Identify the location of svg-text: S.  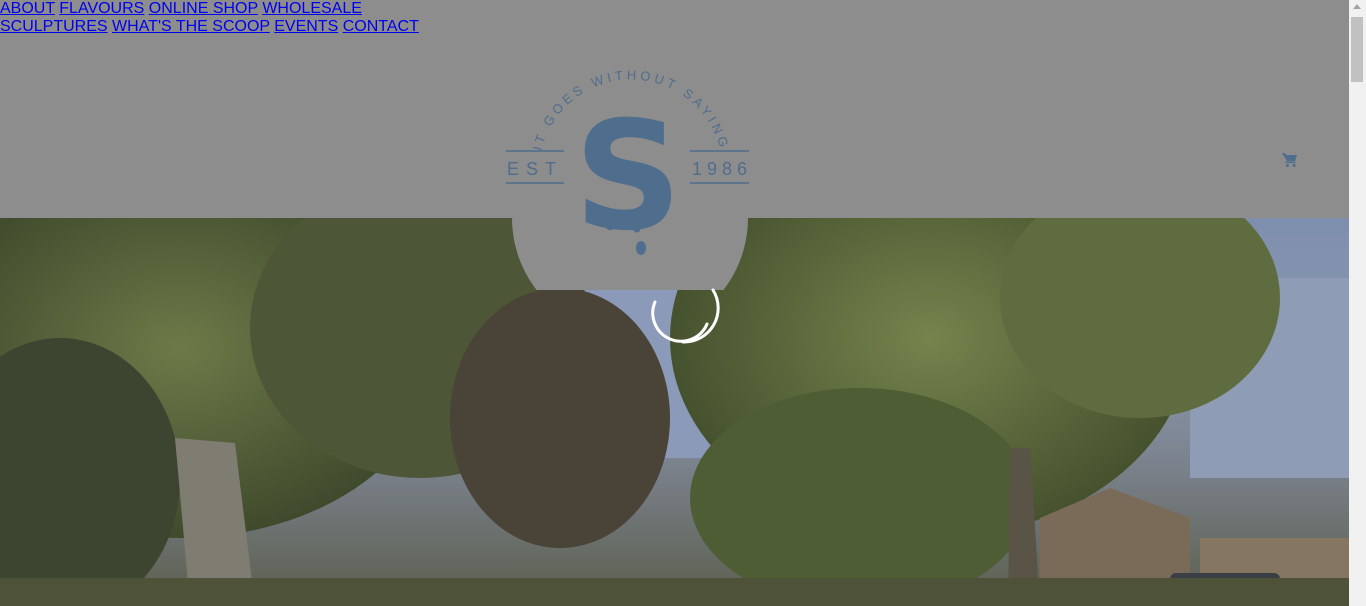
(628, 177).